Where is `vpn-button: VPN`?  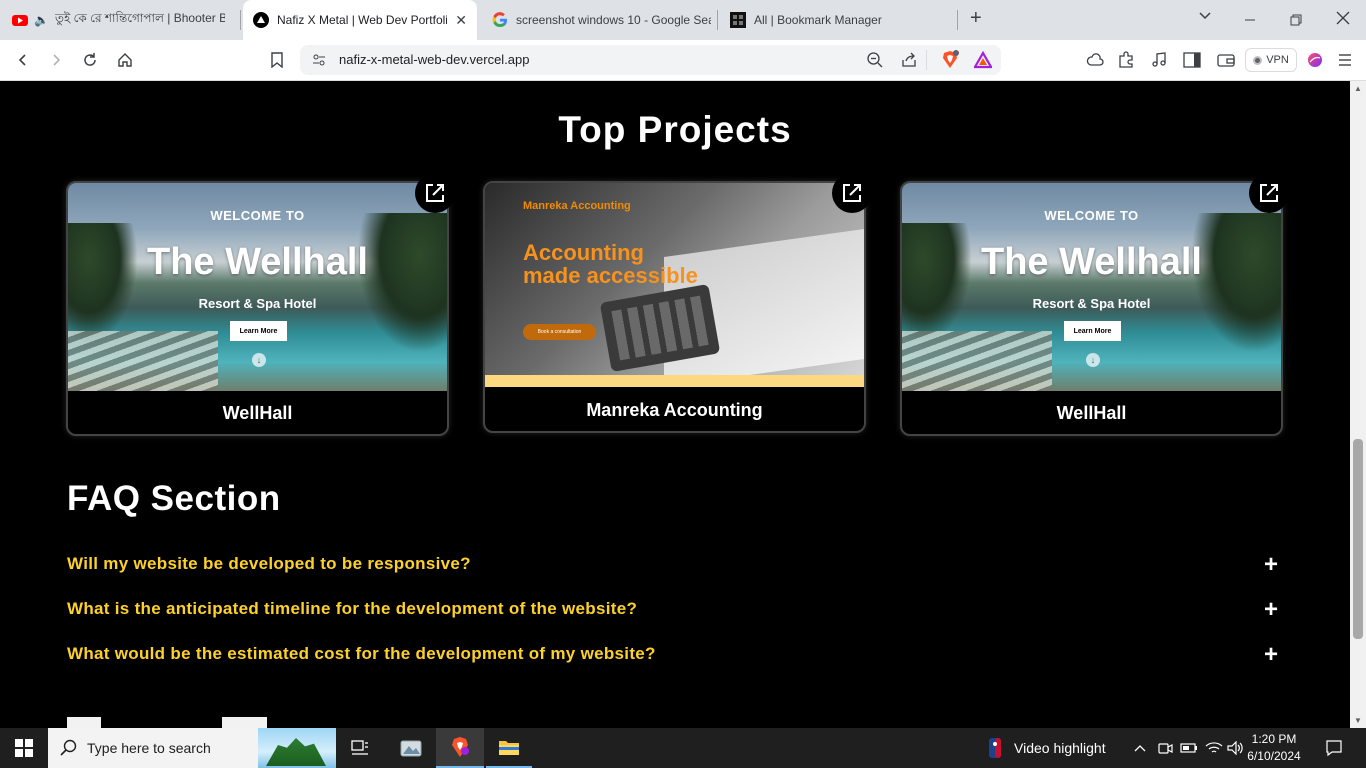 vpn-button: VPN is located at coordinates (1271, 60).